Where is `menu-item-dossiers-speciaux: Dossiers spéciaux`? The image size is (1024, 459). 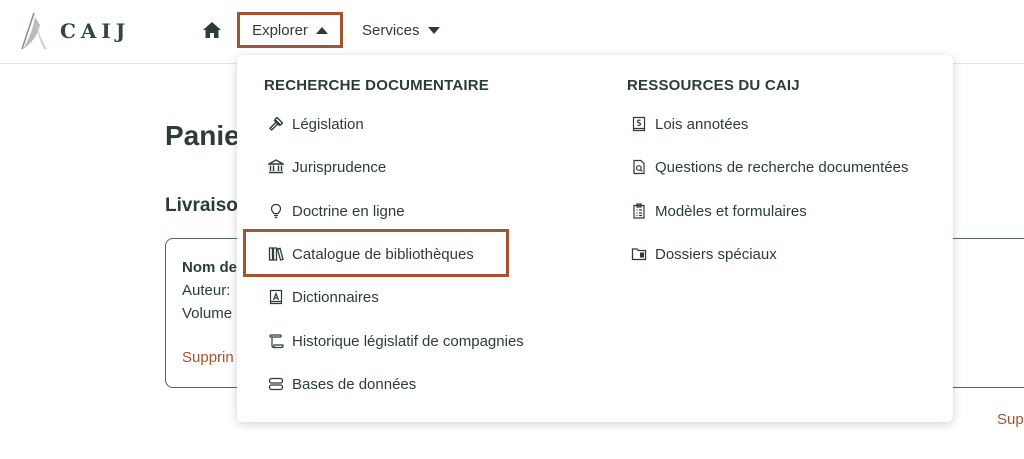
menu-item-dossiers-speciaux: Dossiers spéciaux is located at coordinates (704, 254).